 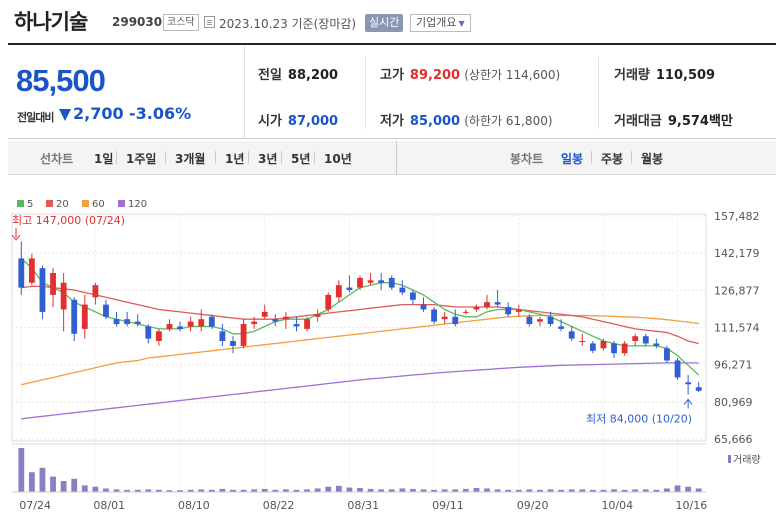 I want to click on volume-legend-swatch, so click(x=729, y=459).